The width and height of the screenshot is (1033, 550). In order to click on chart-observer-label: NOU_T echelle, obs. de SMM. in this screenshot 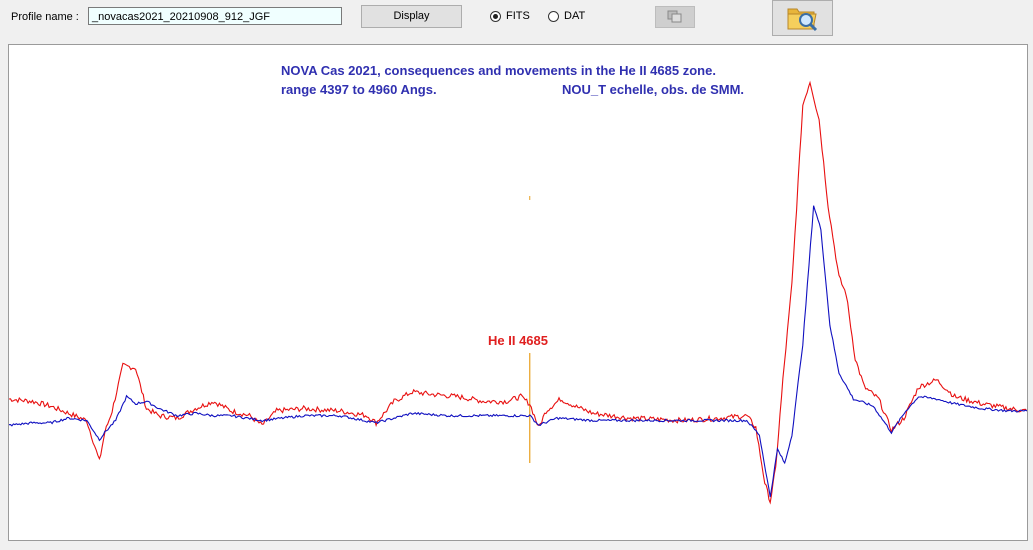, I will do `click(653, 89)`.